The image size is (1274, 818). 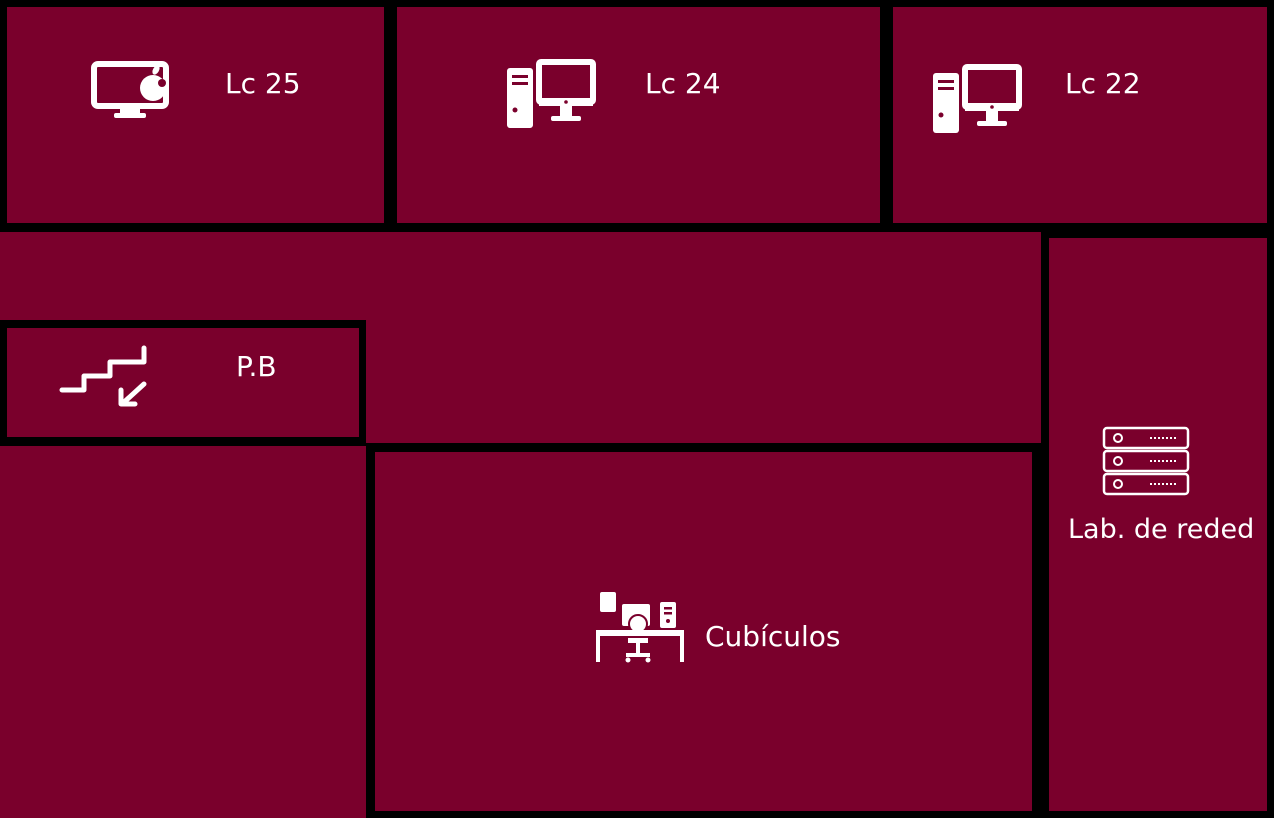 I want to click on hallway-upper, so click(x=520, y=276).